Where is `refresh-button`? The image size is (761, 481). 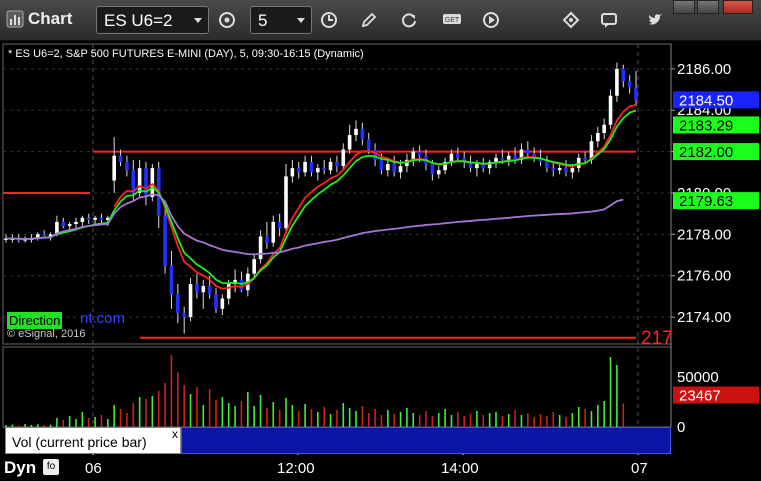 refresh-button is located at coordinates (409, 20).